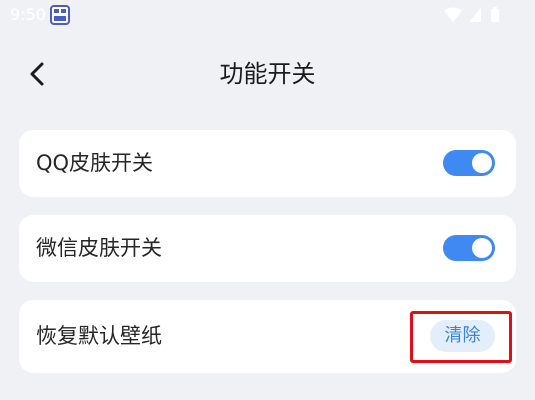 Image resolution: width=535 pixels, height=400 pixels. What do you see at coordinates (469, 163) in the screenshot?
I see `qq-skin-toggle` at bounding box center [469, 163].